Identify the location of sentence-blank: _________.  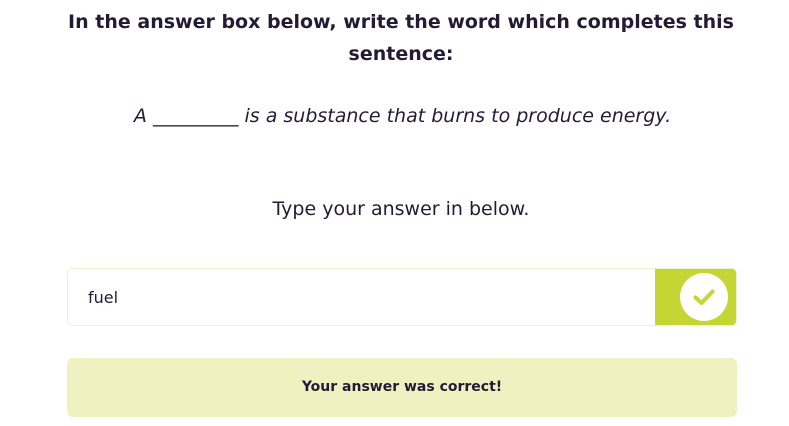
(195, 116).